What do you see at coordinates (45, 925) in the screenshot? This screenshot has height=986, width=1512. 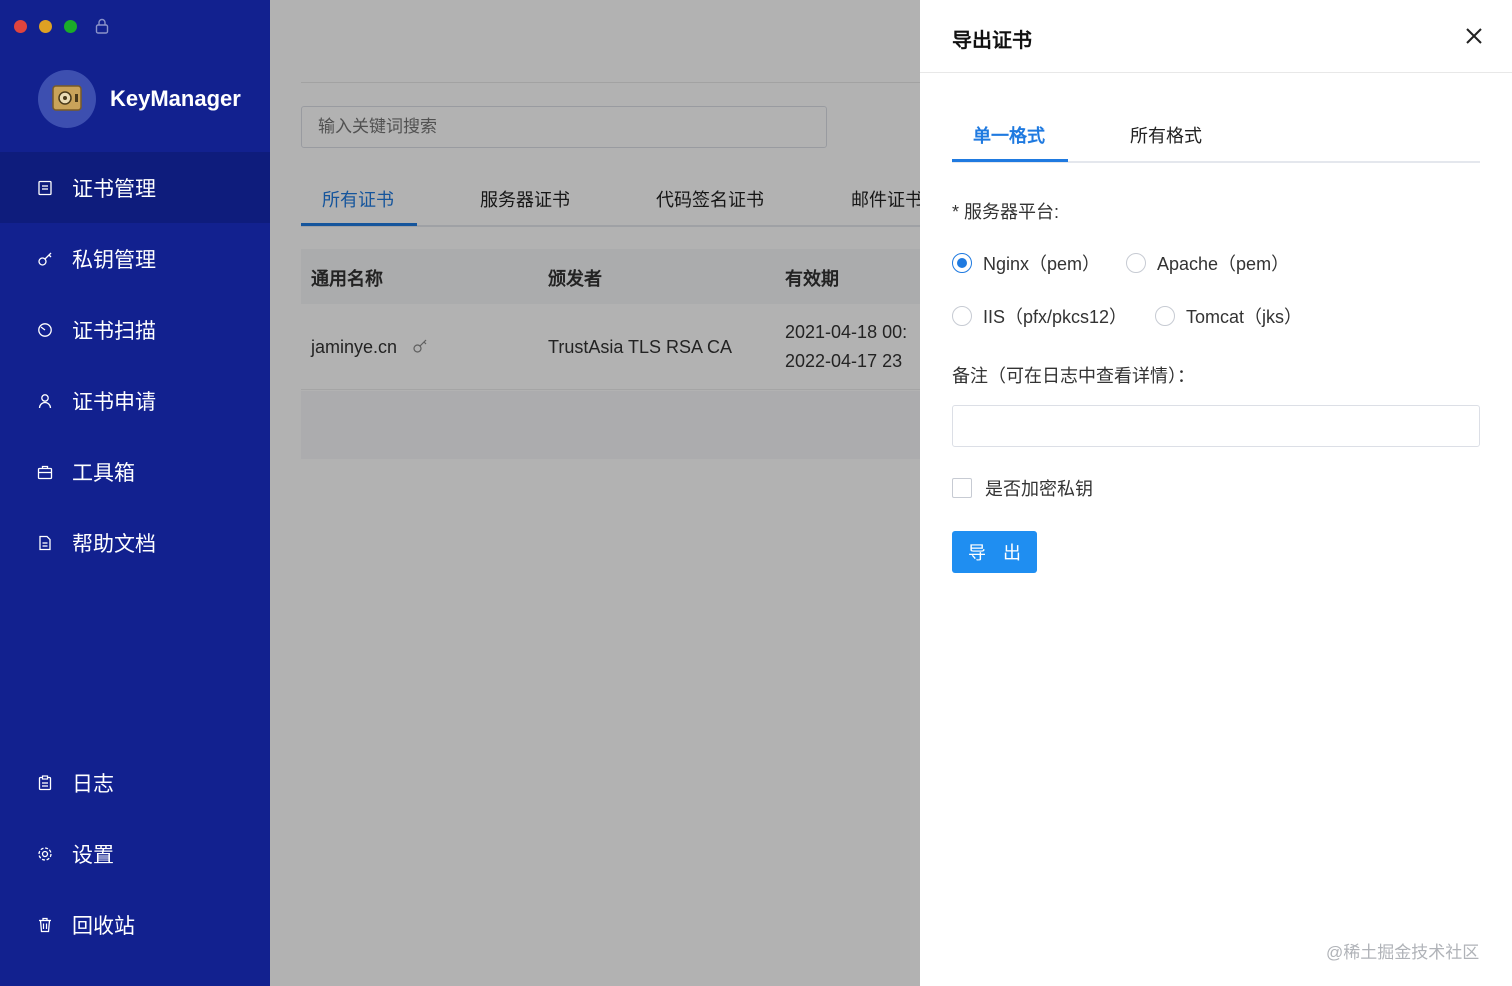 I see `trash-icon` at bounding box center [45, 925].